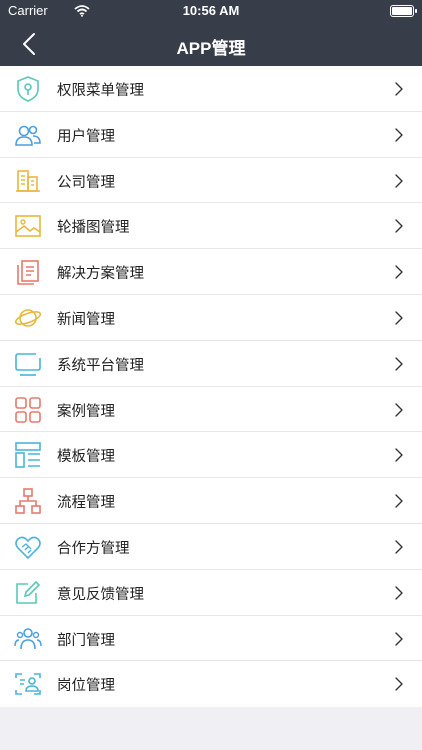 This screenshot has height=750, width=422. Describe the element at coordinates (28, 593) in the screenshot. I see `edit-icon` at that location.